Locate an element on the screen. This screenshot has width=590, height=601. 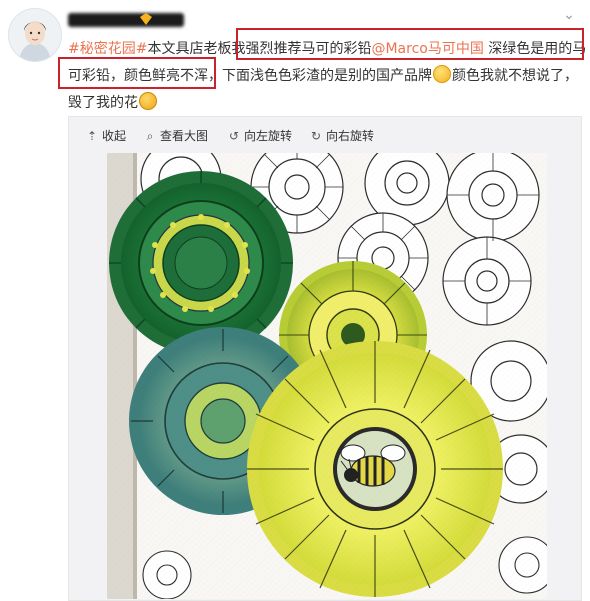
rotate-left-label: 向左旋转 is located at coordinates (268, 136).